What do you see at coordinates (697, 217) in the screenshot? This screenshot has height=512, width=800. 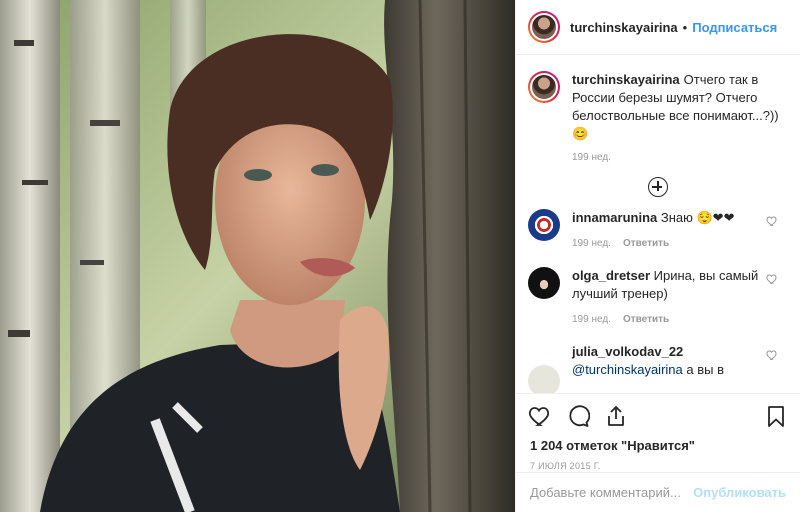 I see `comment-body: Знаю 😌❤❤` at bounding box center [697, 217].